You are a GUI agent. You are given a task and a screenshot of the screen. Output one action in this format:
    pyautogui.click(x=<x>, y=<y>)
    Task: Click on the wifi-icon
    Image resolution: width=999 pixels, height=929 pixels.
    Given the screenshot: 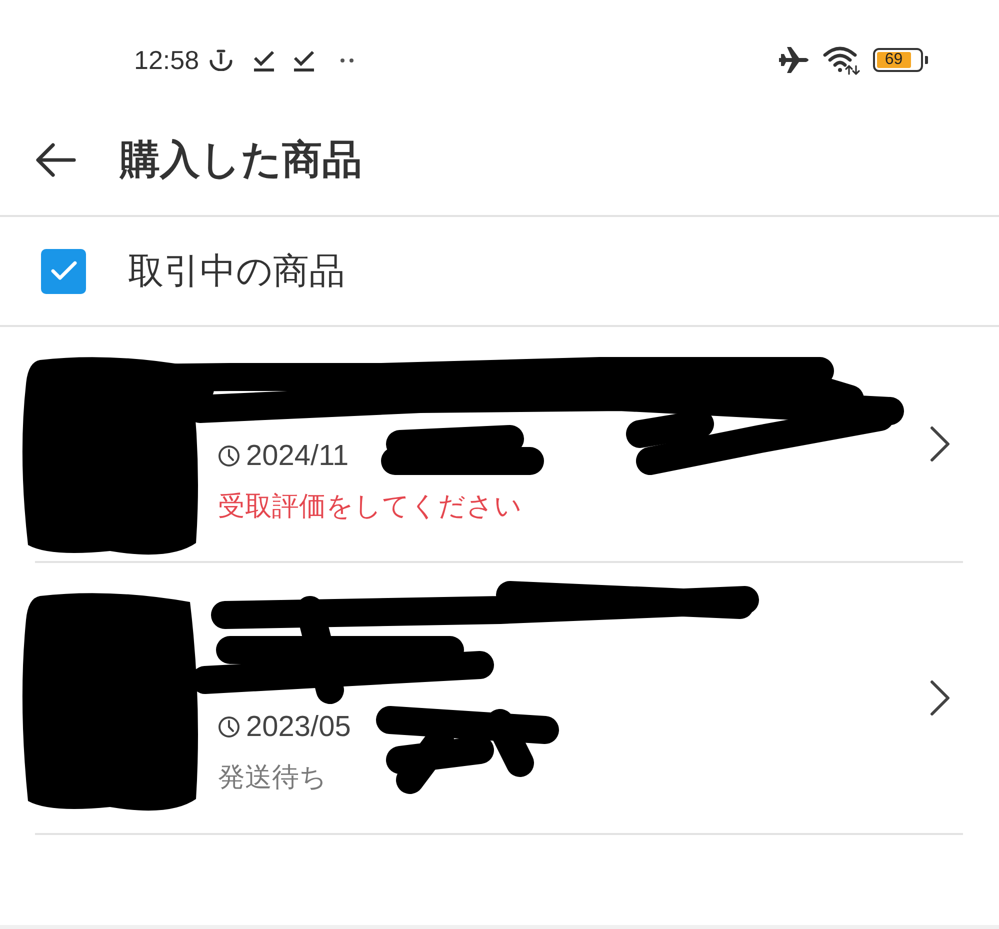 What is the action you would take?
    pyautogui.click(x=842, y=60)
    